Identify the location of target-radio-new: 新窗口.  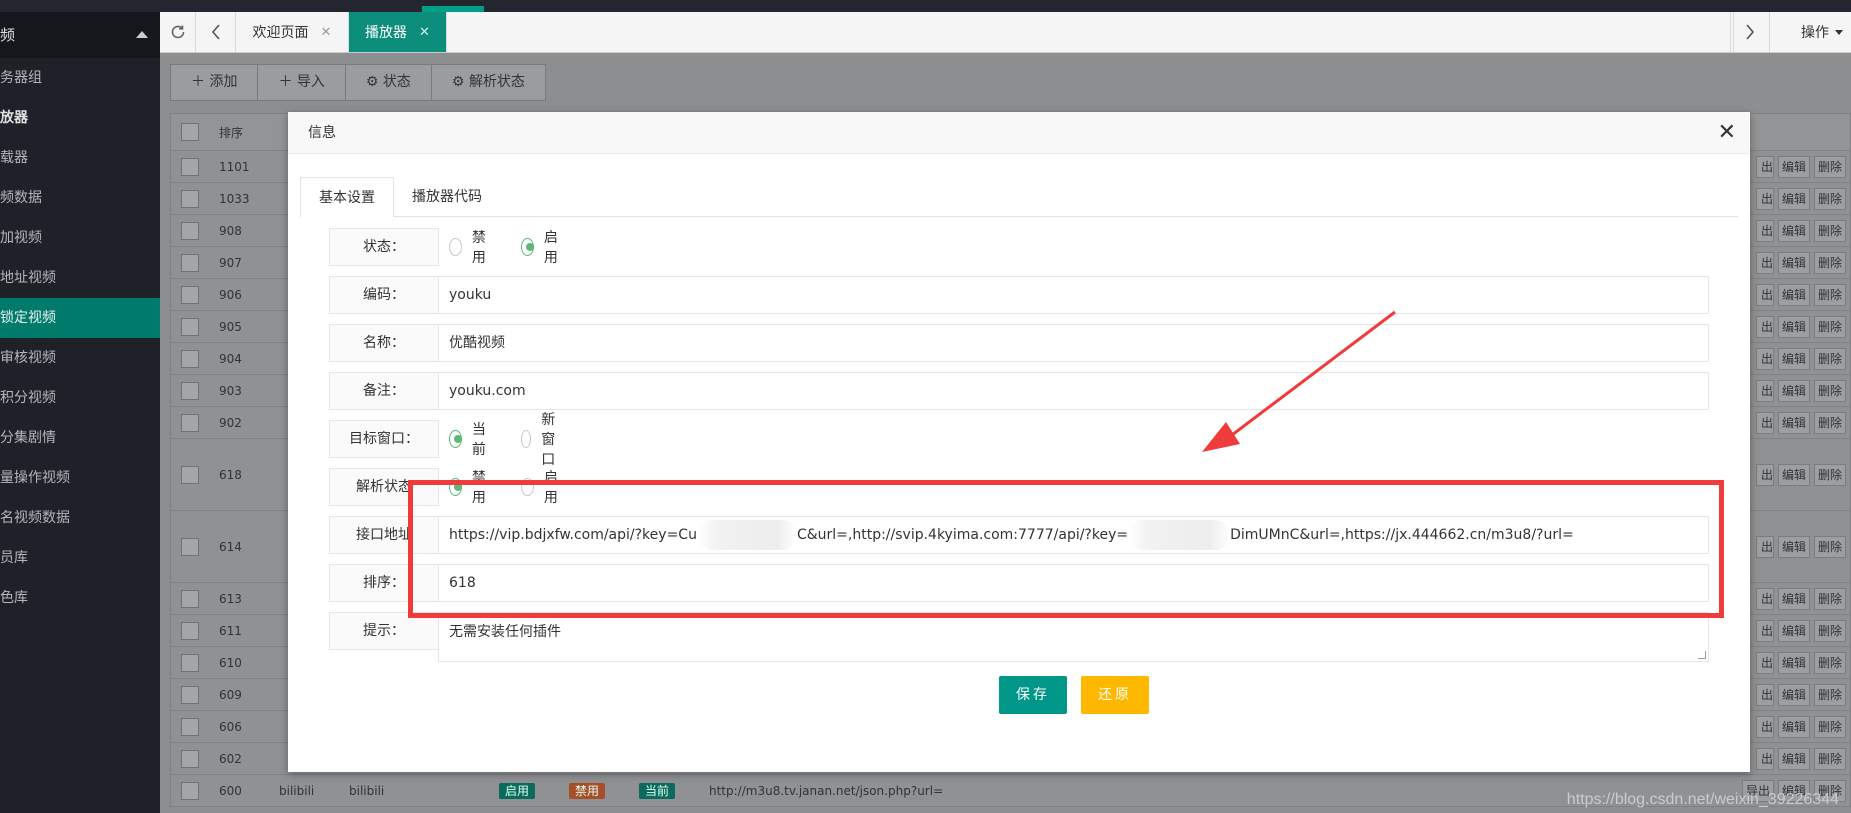
(542, 439).